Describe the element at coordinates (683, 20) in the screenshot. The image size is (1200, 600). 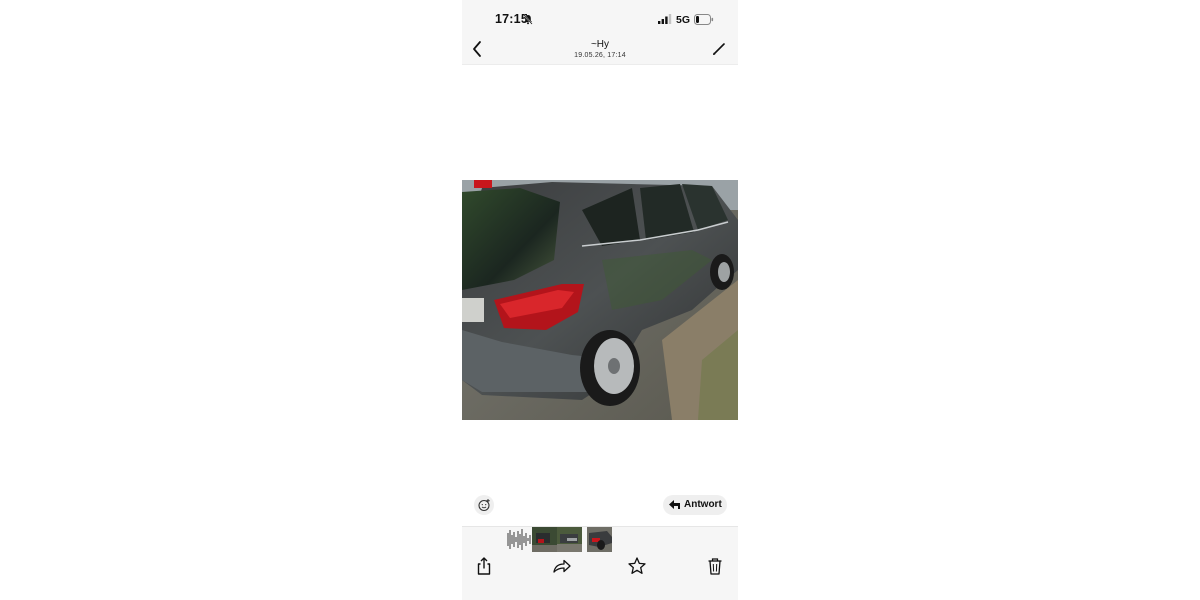
I see `network-type: 5G` at that location.